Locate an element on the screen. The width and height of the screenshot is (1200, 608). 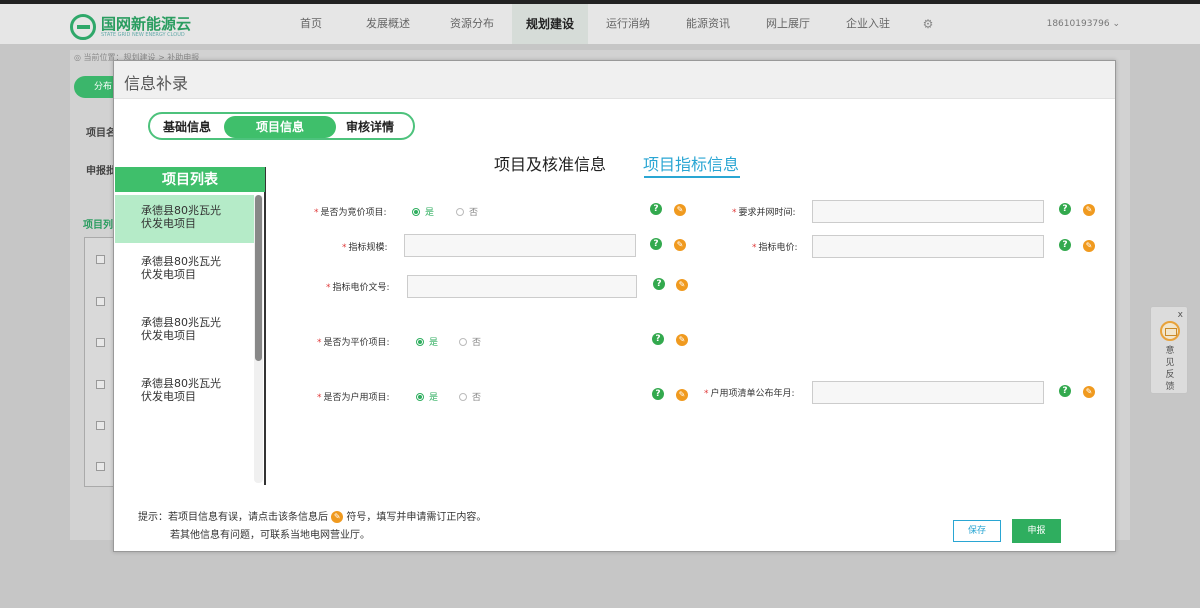
page-footer is located at coordinates (600, 576).